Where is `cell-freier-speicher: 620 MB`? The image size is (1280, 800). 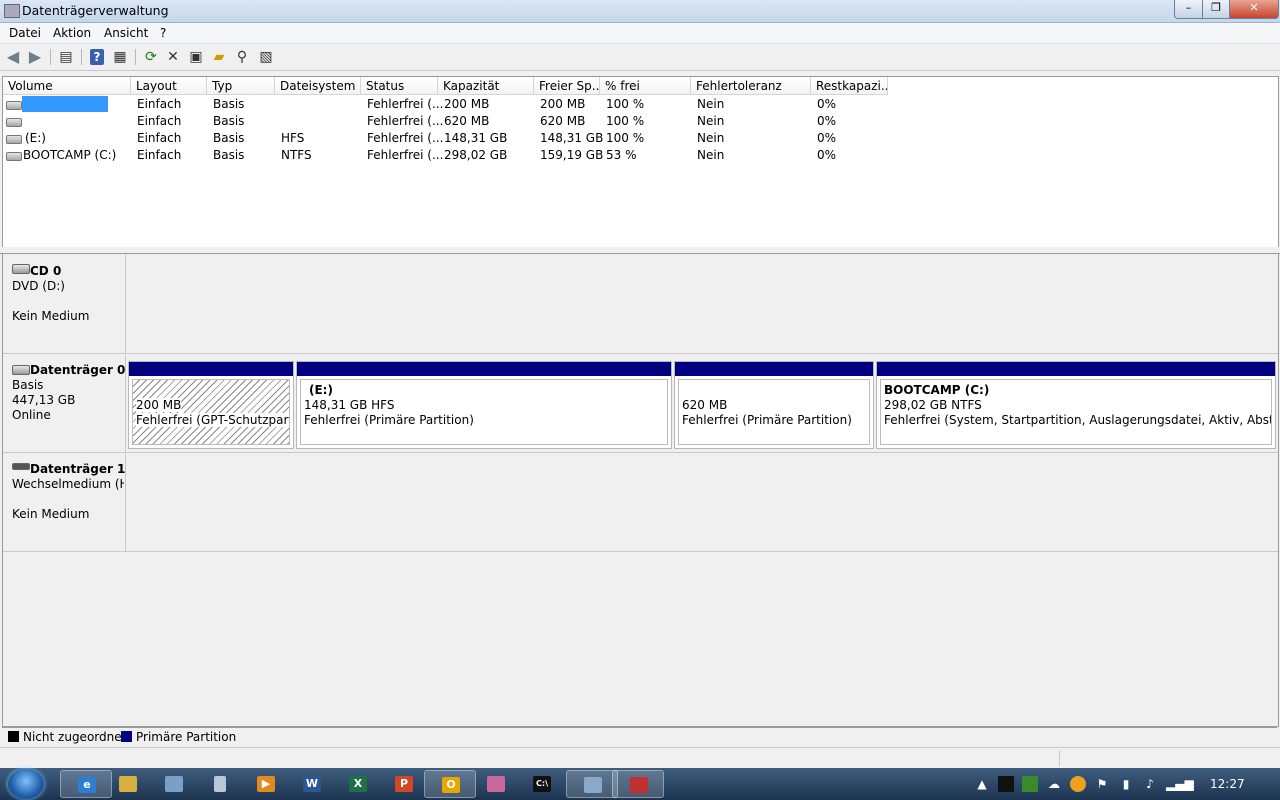 cell-freier-speicher: 620 MB is located at coordinates (563, 121).